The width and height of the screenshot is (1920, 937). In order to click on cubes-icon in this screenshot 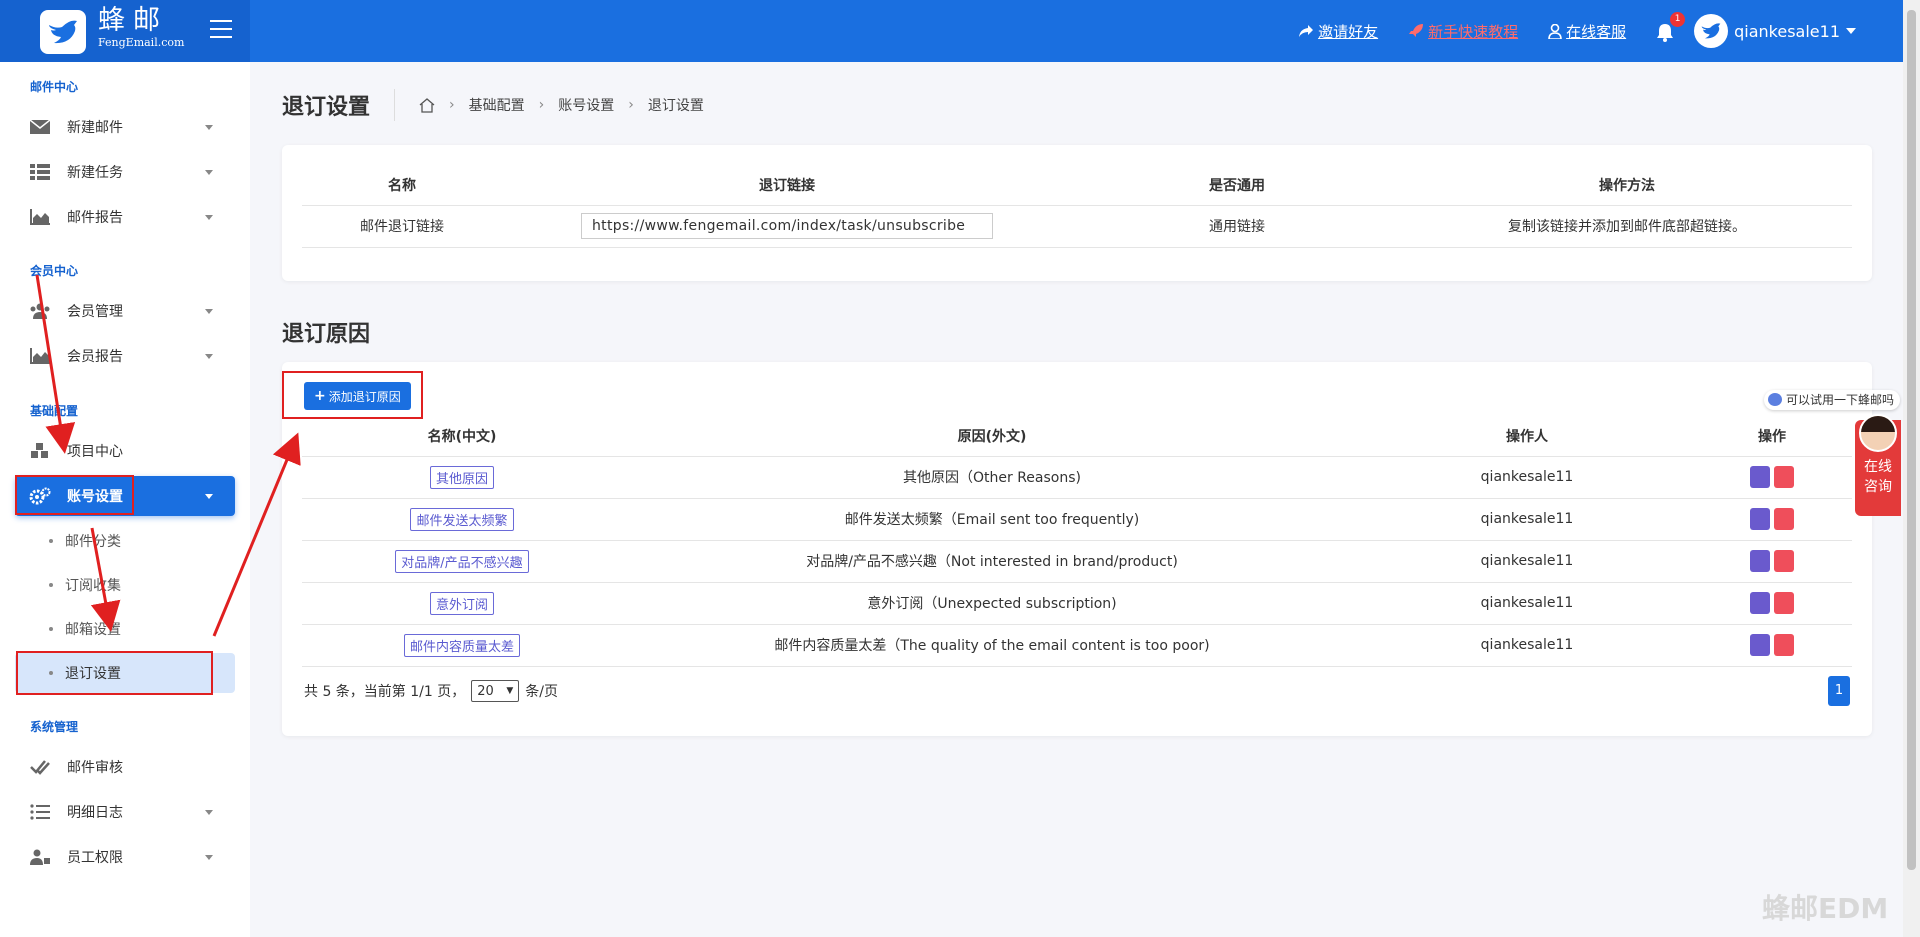, I will do `click(40, 451)`.